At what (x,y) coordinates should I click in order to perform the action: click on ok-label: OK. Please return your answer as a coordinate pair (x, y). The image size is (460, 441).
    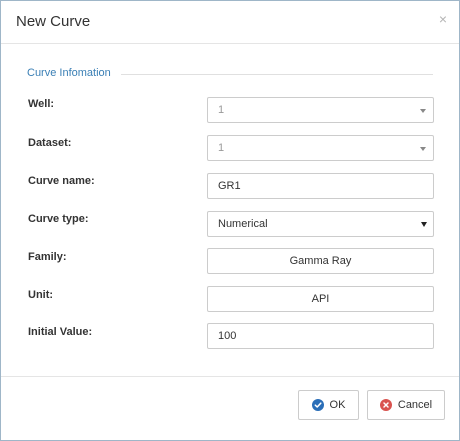
    Looking at the image, I should click on (337, 405).